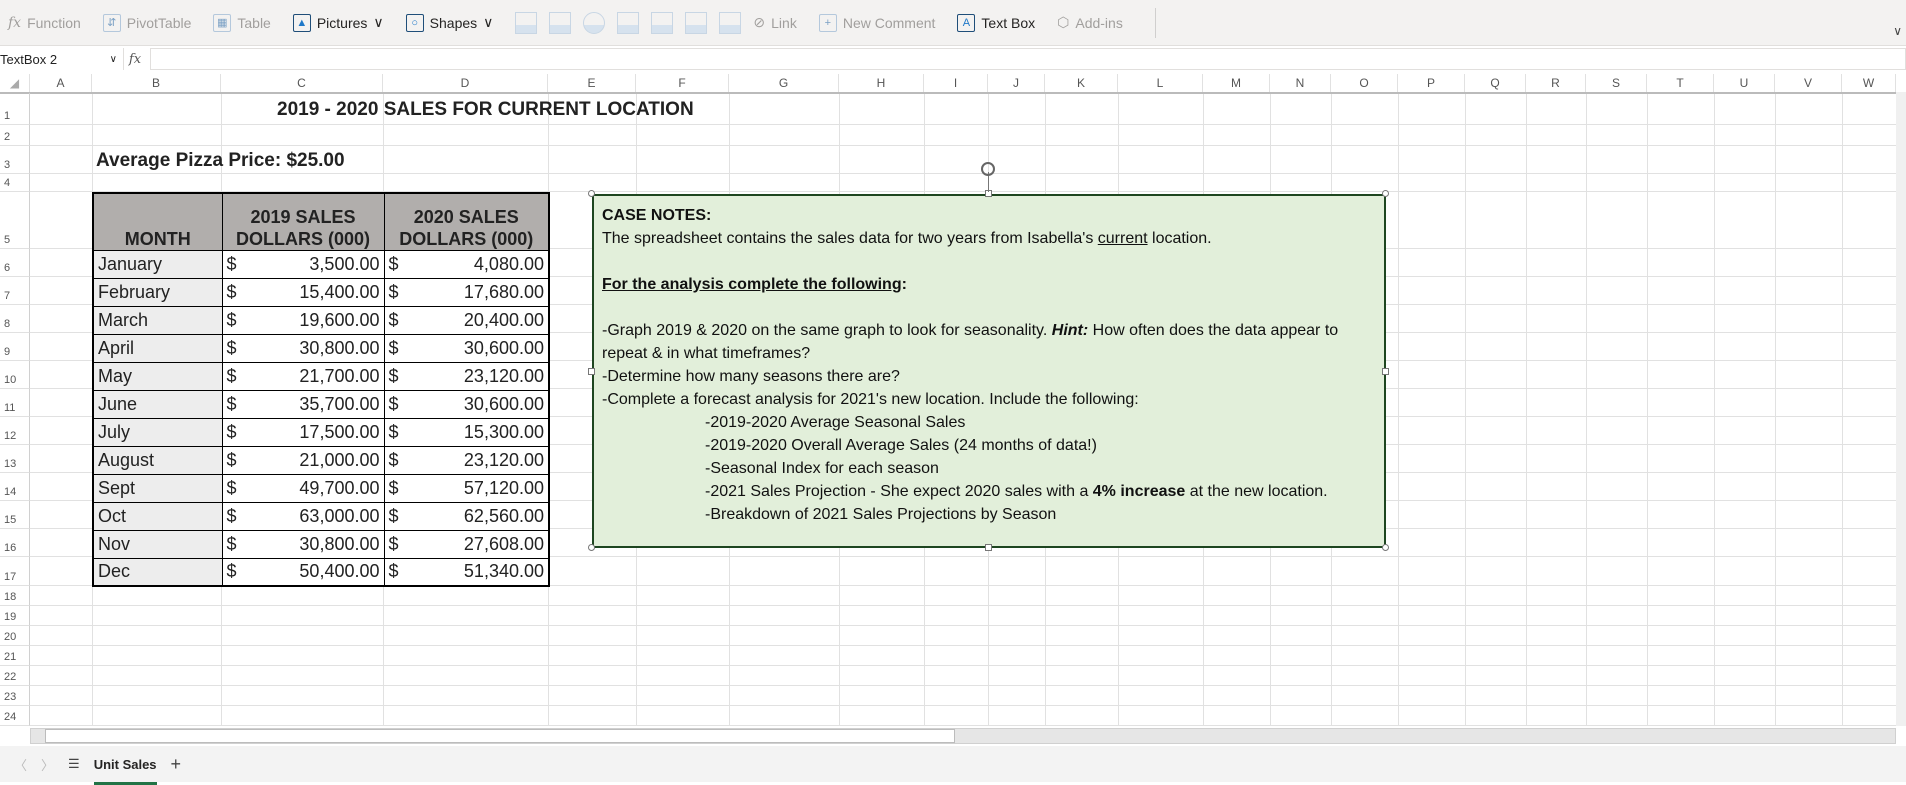  What do you see at coordinates (881, 83) in the screenshot?
I see `column-header-H: H` at bounding box center [881, 83].